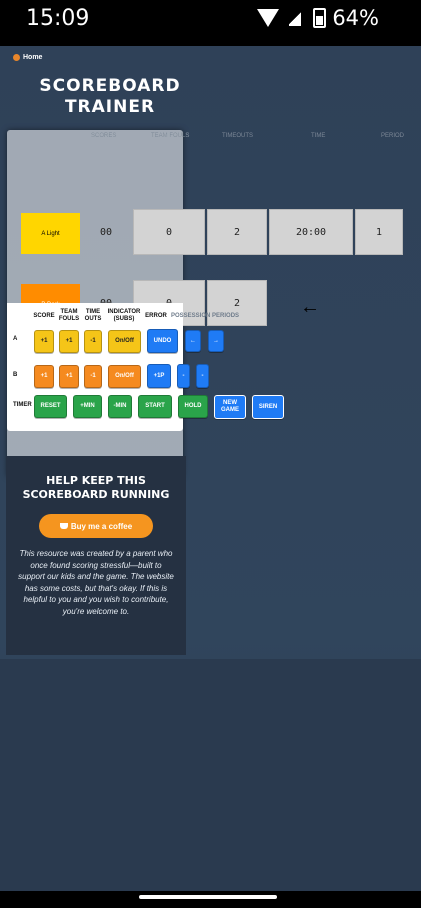 The height and width of the screenshot is (908, 421). I want to click on signal-icon, so click(295, 18).